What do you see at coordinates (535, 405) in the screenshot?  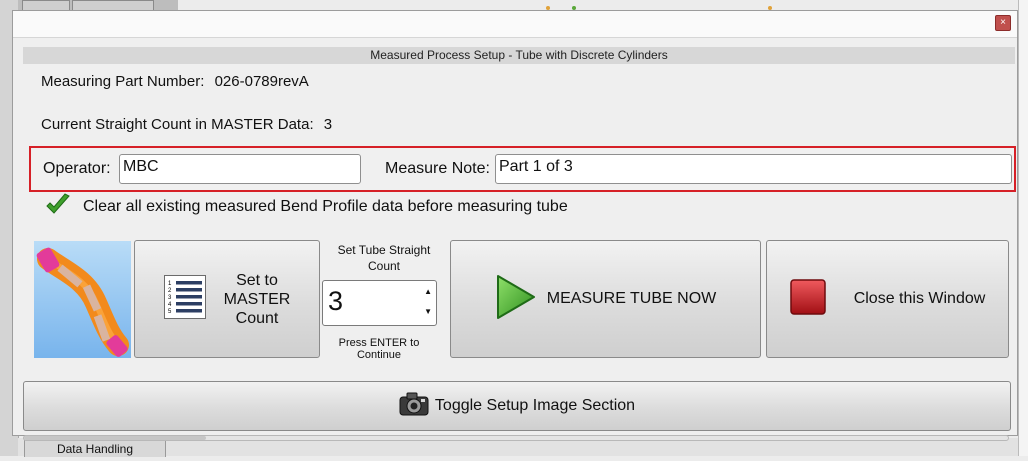 I see `toggle-setup-image-section-label: Toggle Setup Image Section` at bounding box center [535, 405].